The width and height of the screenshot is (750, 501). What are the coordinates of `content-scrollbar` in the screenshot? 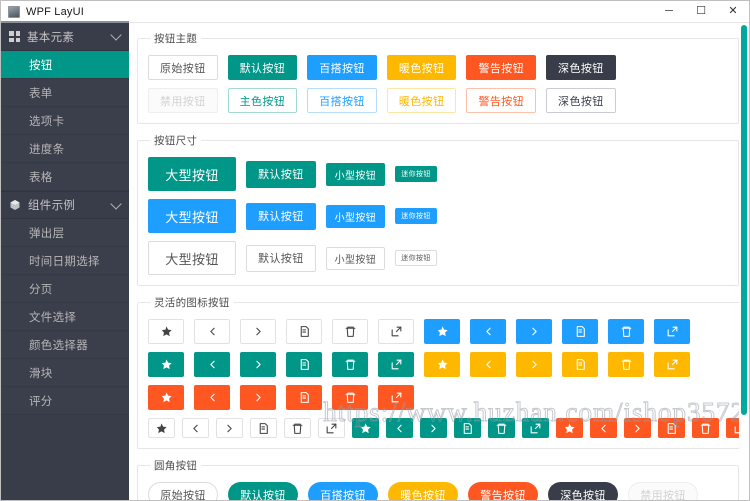 It's located at (744, 261).